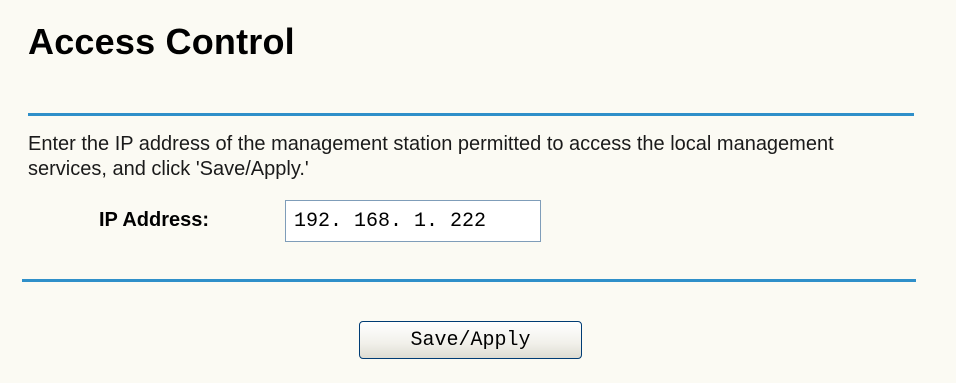 The width and height of the screenshot is (956, 383). What do you see at coordinates (413, 221) in the screenshot?
I see `ip-address-input` at bounding box center [413, 221].